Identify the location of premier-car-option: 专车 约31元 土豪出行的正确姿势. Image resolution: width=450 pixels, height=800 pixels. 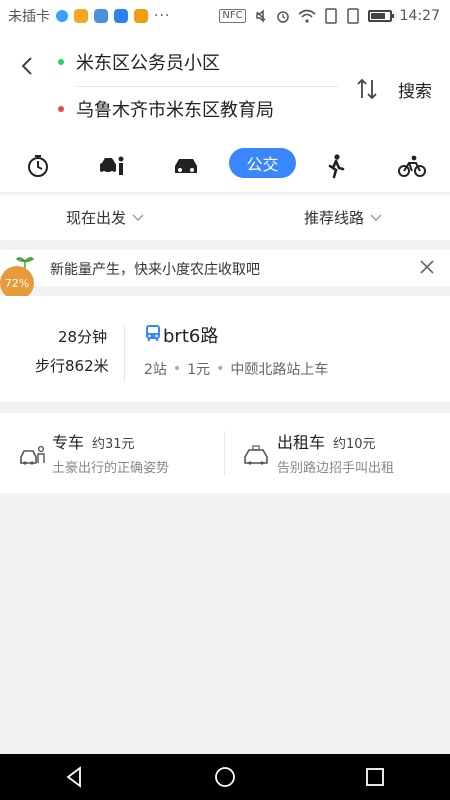
(110, 452).